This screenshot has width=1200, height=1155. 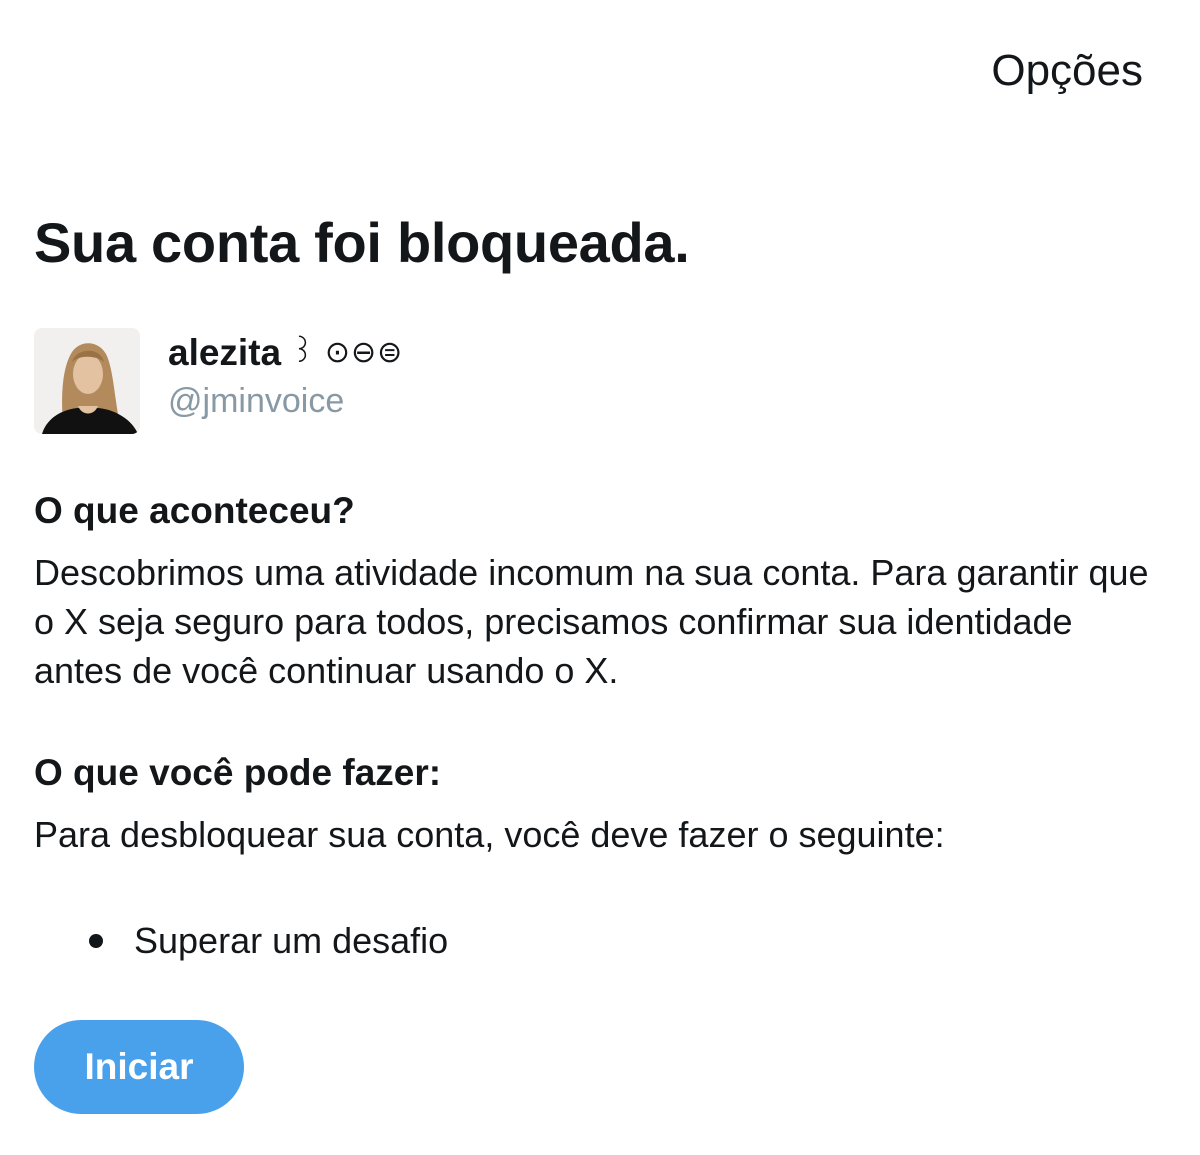 I want to click on steps-list: Superar um desafio, so click(x=224, y=941).